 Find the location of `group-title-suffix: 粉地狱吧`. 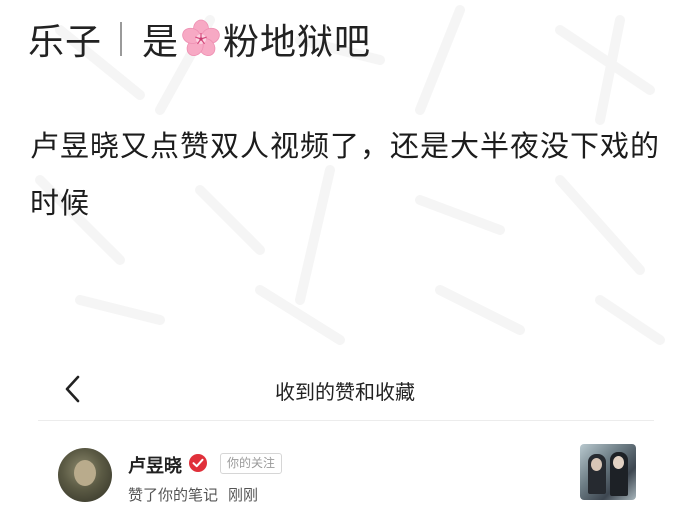

group-title-suffix: 粉地狱吧 is located at coordinates (297, 39).